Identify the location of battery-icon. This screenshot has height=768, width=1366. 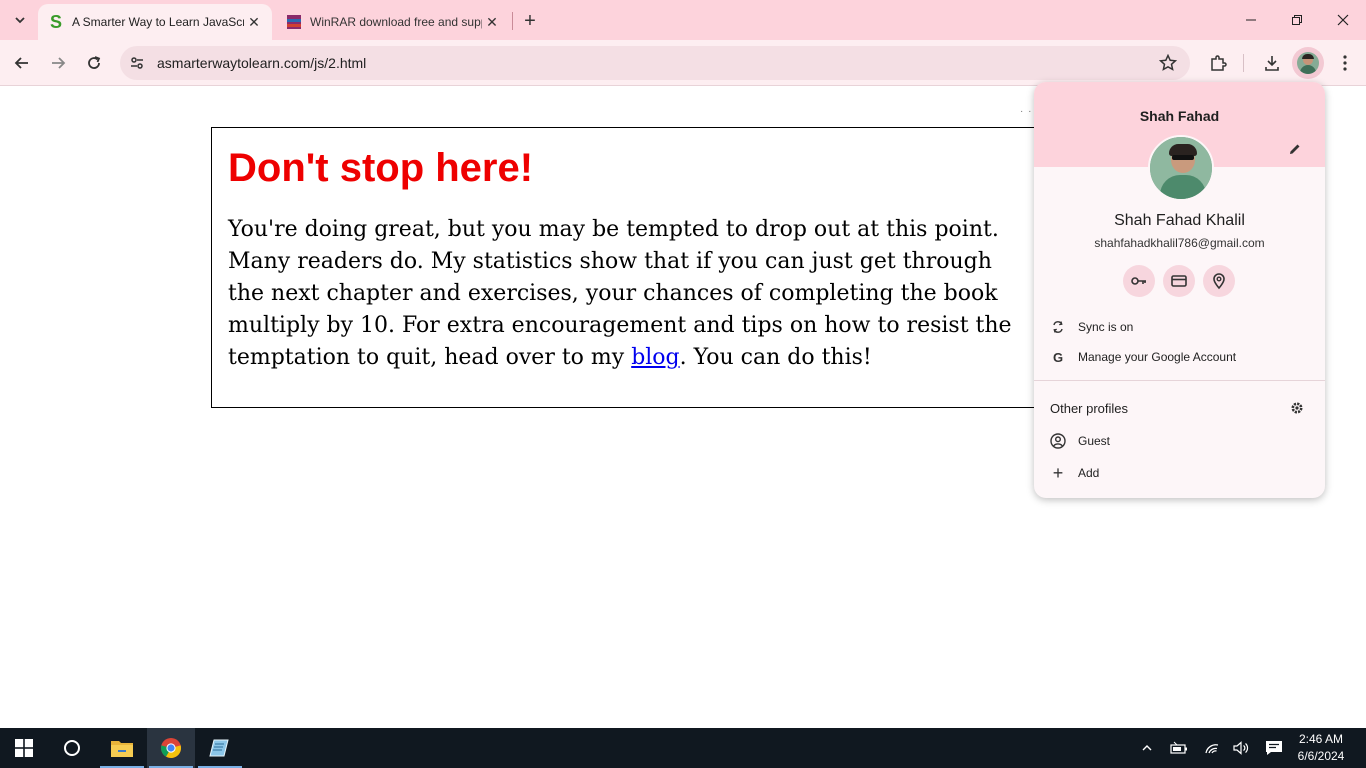
(1178, 747).